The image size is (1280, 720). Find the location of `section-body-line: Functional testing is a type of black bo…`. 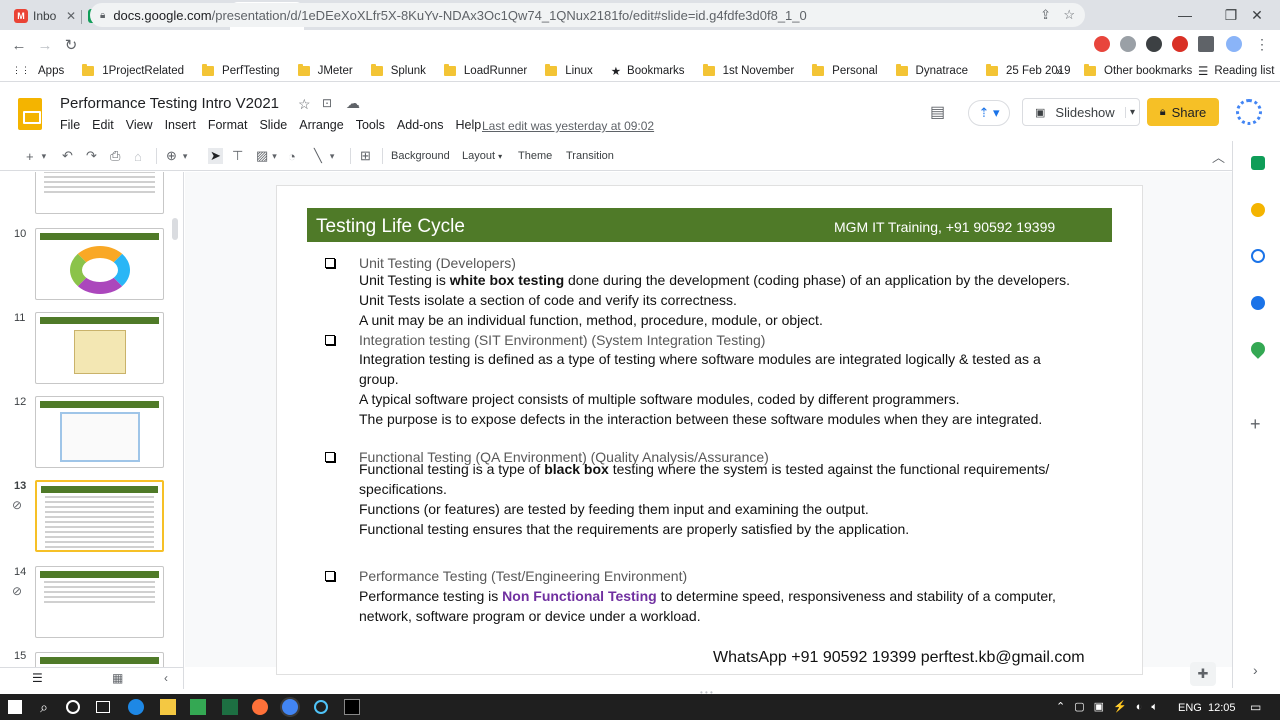

section-body-line: Functional testing is a type of black bo… is located at coordinates (704, 469).